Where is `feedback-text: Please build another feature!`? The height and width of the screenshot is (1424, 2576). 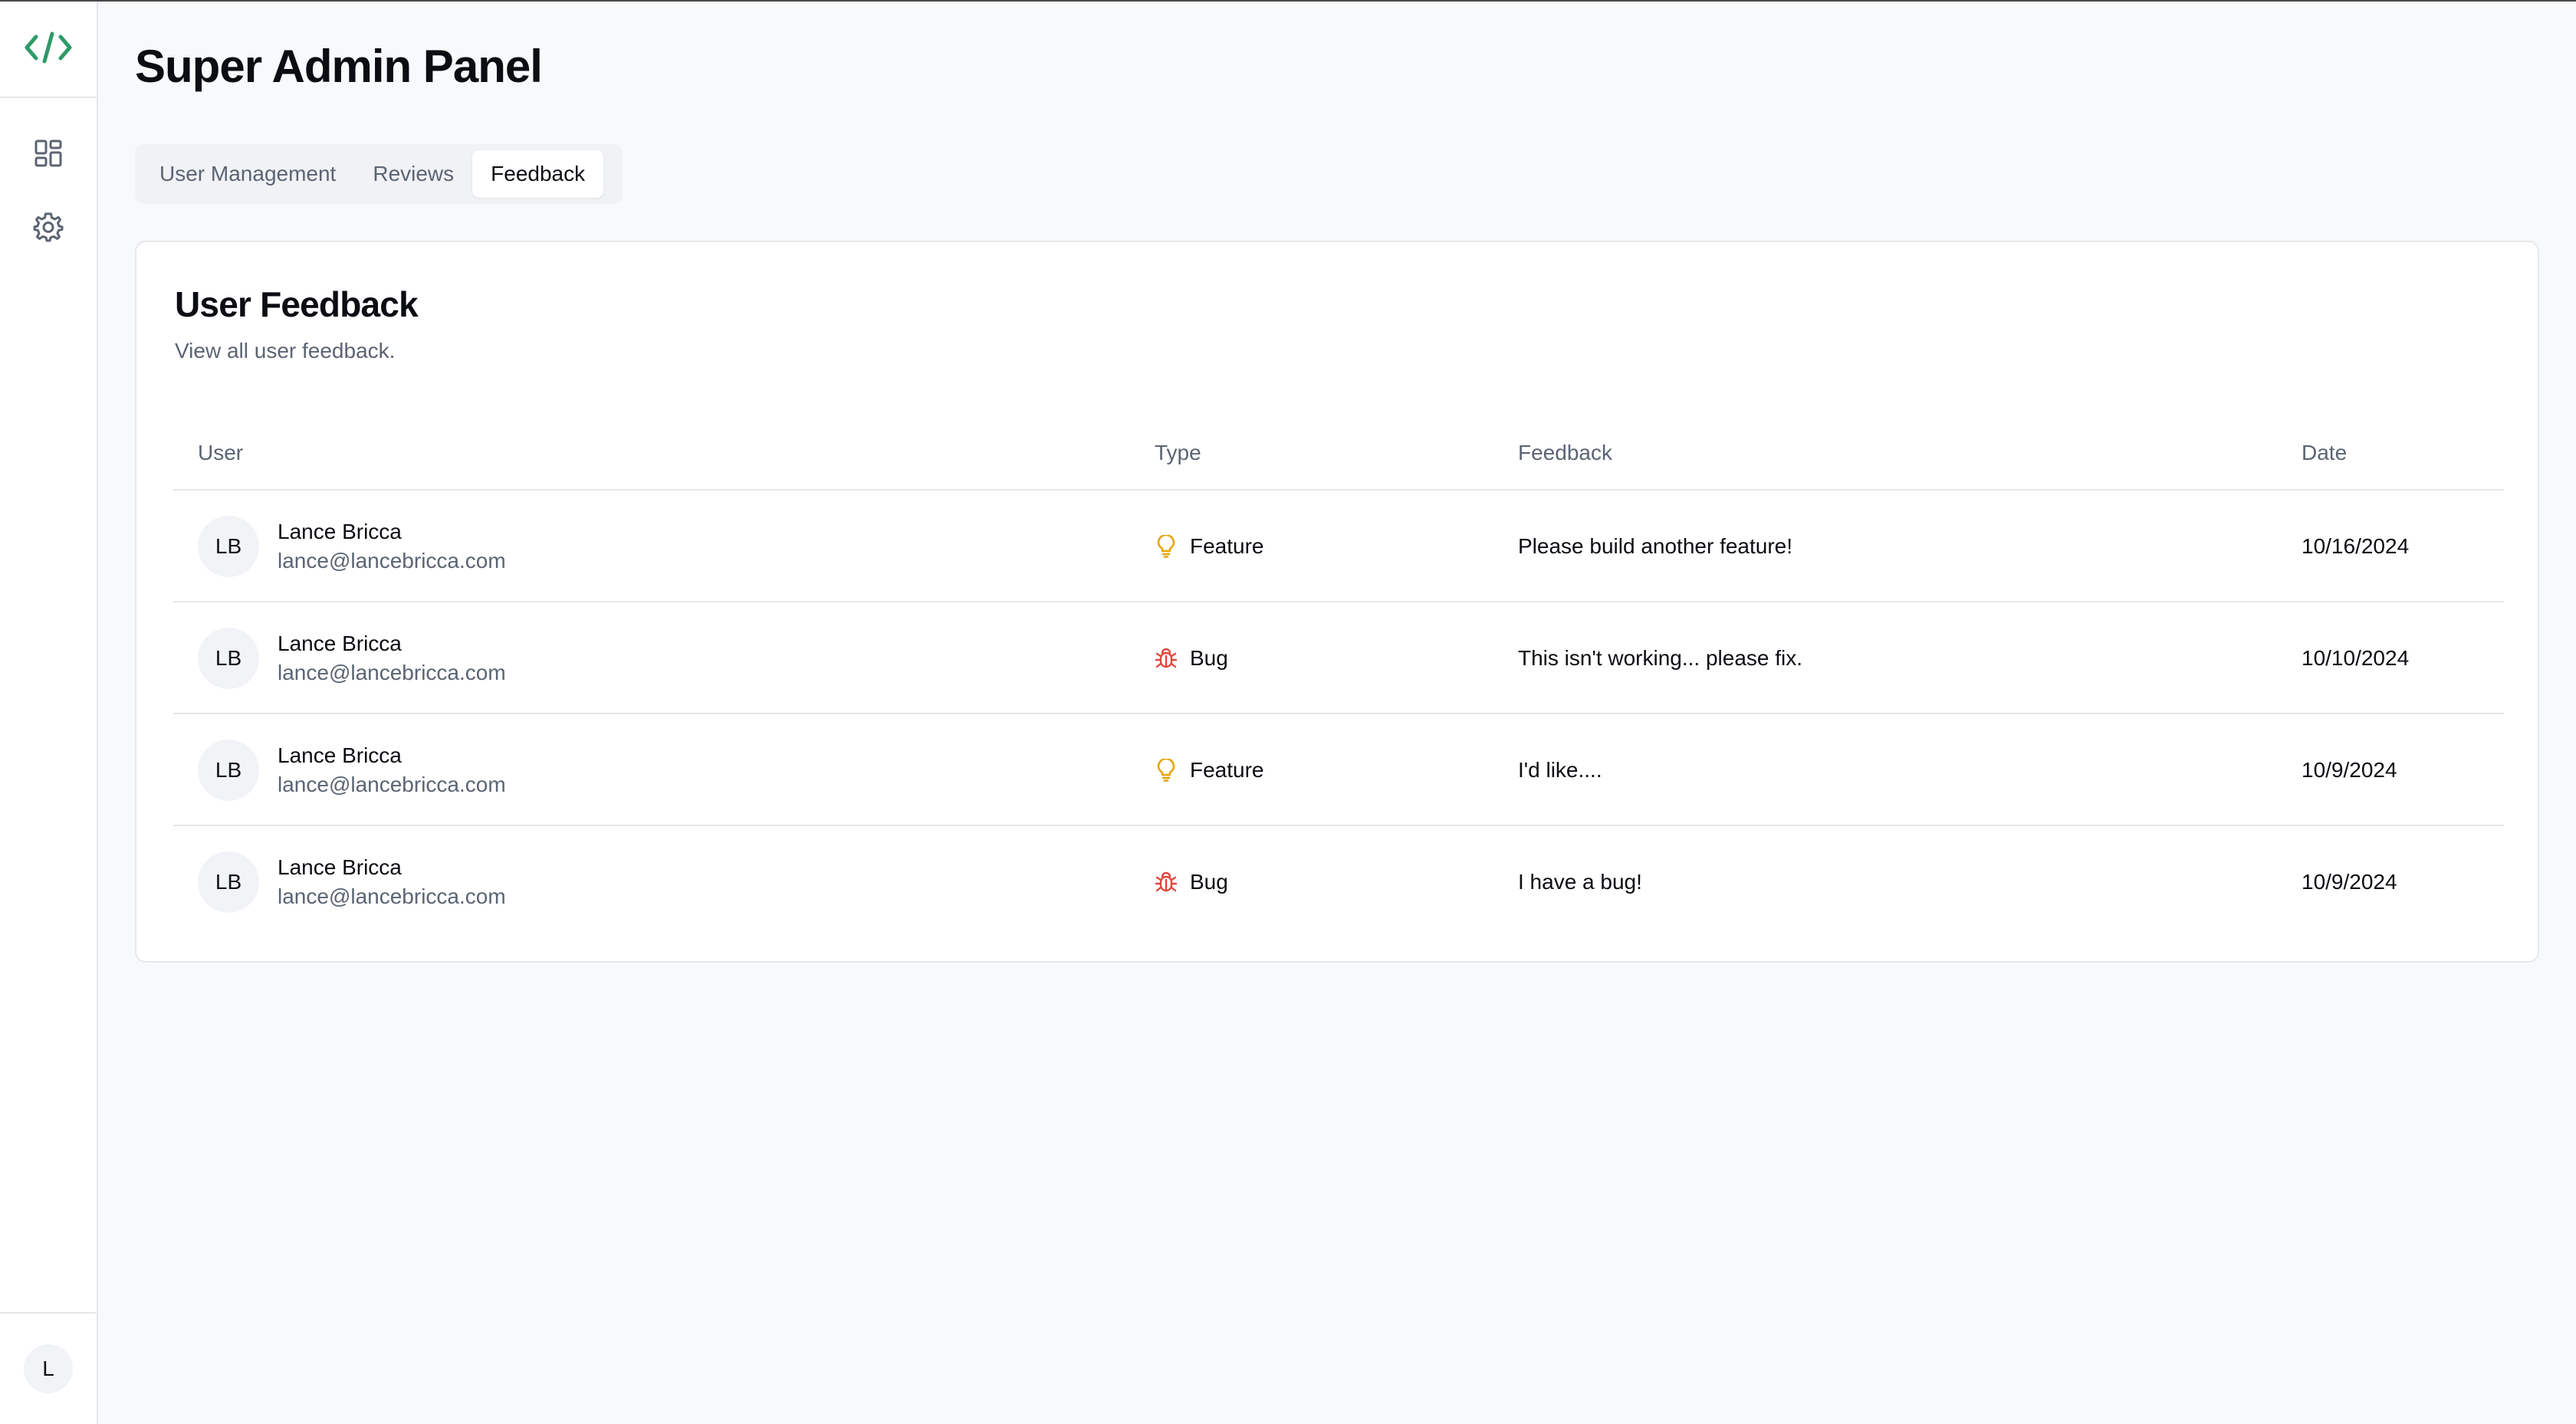 feedback-text: Please build another feature! is located at coordinates (1655, 546).